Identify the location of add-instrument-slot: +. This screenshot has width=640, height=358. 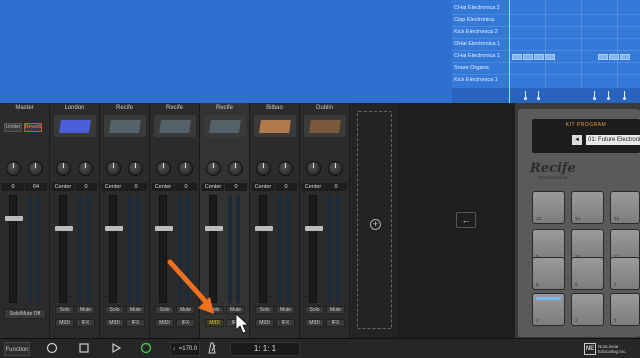
(374, 220).